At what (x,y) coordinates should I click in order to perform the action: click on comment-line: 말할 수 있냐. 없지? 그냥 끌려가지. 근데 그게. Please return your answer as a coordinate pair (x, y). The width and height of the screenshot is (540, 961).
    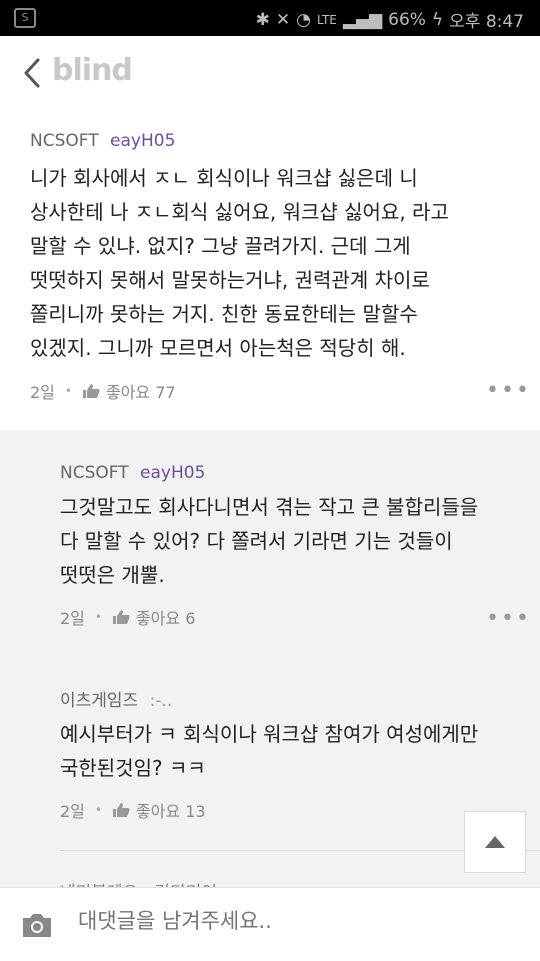
    Looking at the image, I should click on (220, 246).